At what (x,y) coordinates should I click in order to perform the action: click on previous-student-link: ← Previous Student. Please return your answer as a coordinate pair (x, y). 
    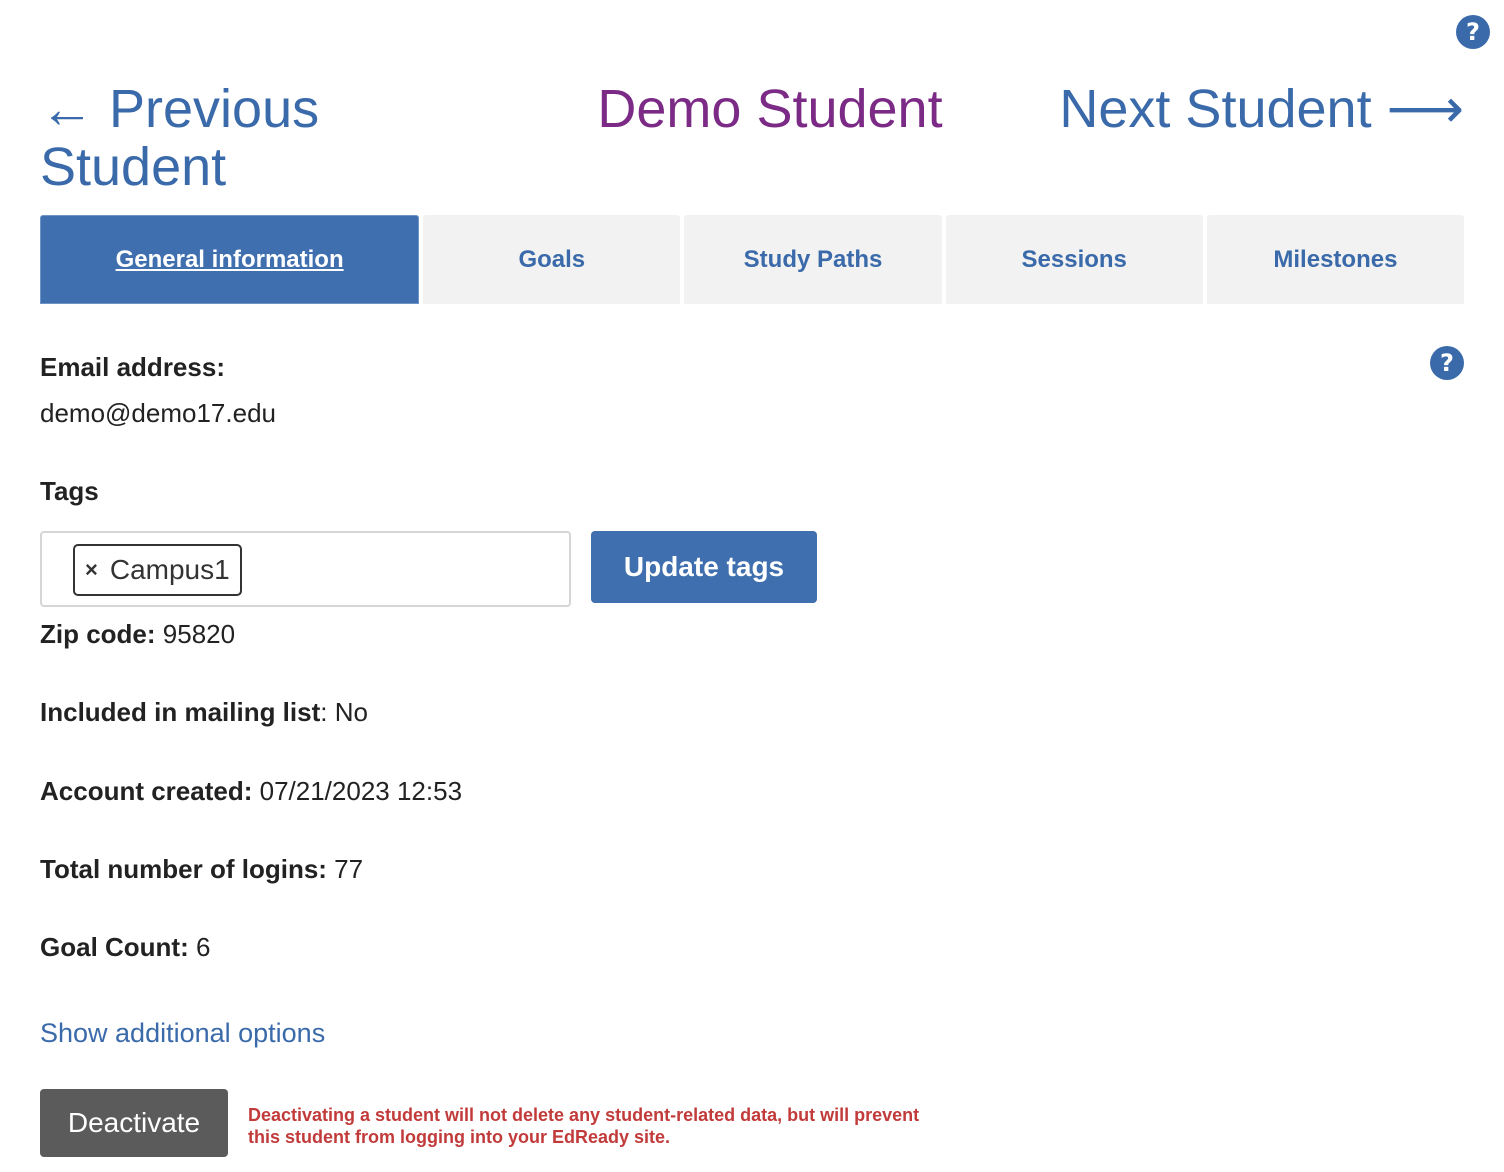
    Looking at the image, I should click on (210, 138).